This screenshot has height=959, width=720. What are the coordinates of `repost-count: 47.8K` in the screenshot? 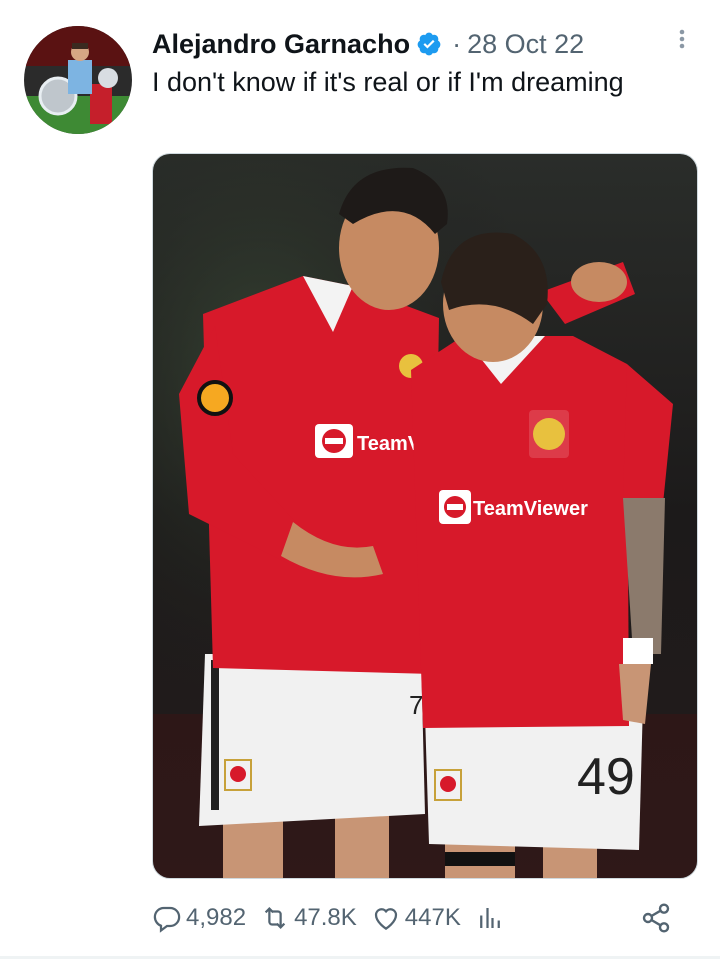 It's located at (325, 917).